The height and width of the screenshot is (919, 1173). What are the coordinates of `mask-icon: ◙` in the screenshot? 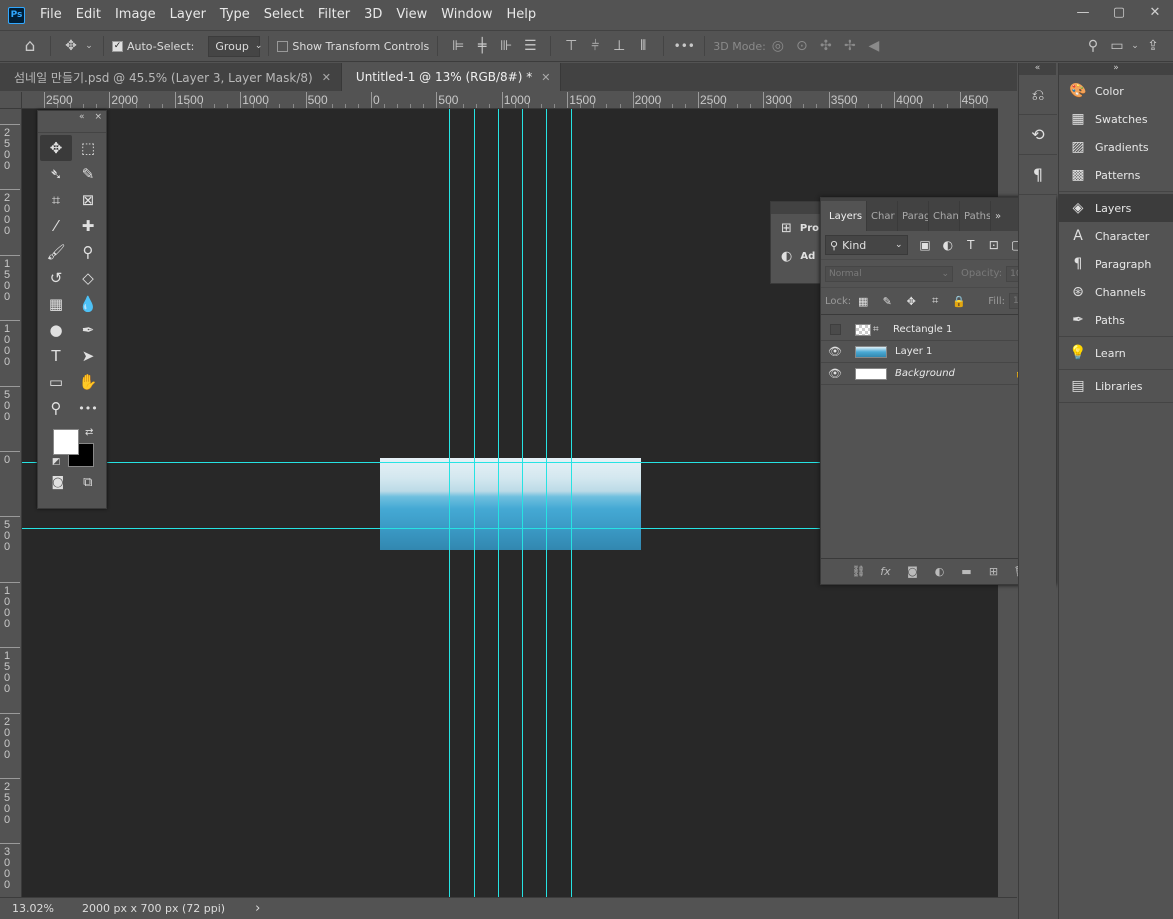 It's located at (912, 571).